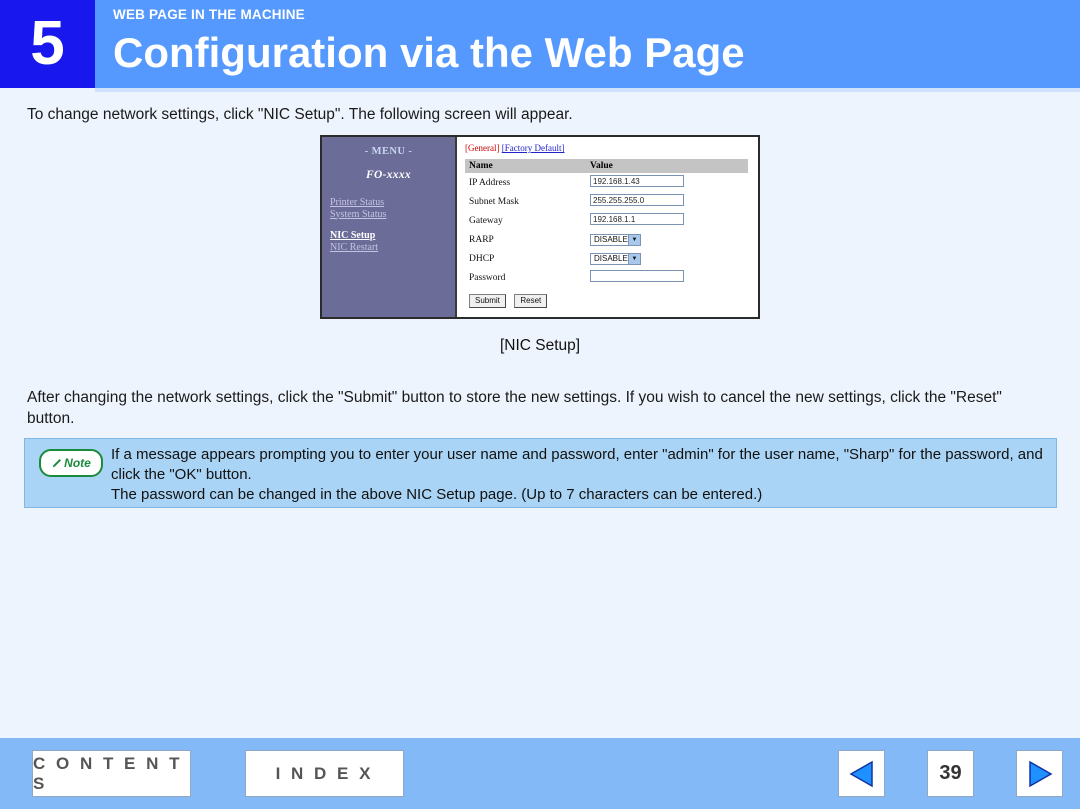 Image resolution: width=1080 pixels, height=809 pixels. What do you see at coordinates (209, 14) in the screenshot?
I see `header-kicker: WEB PAGE IN THE MACHINE` at bounding box center [209, 14].